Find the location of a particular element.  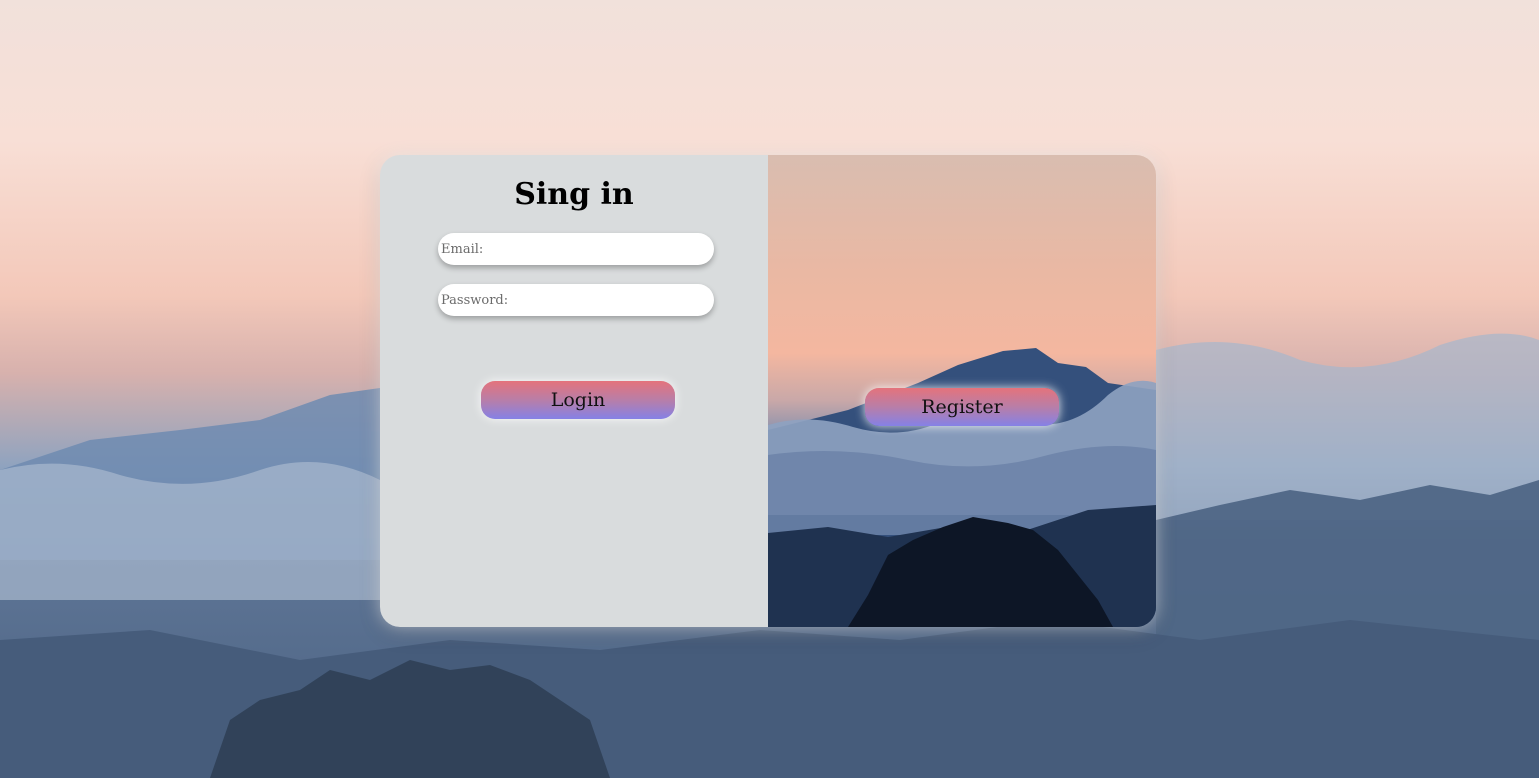

password-input is located at coordinates (576, 300).